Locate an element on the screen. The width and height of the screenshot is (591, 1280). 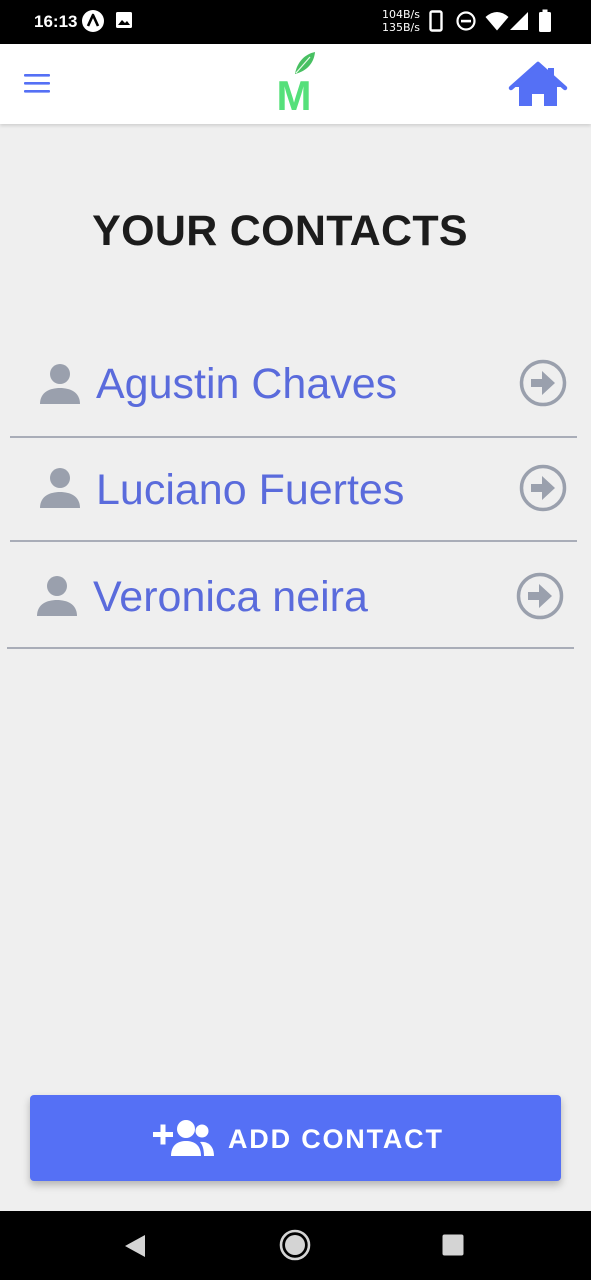
contact-row: Agustin Chaves is located at coordinates (293, 386).